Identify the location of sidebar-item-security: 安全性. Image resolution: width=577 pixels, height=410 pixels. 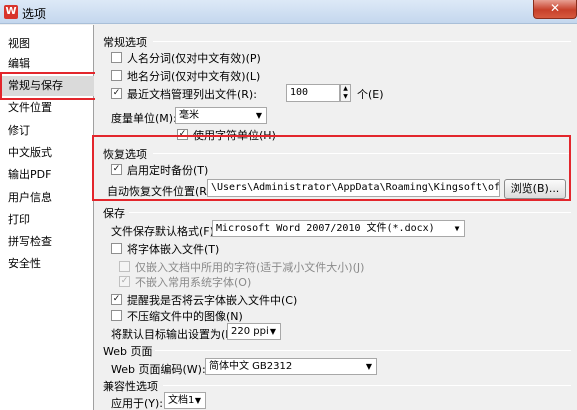
(47, 264).